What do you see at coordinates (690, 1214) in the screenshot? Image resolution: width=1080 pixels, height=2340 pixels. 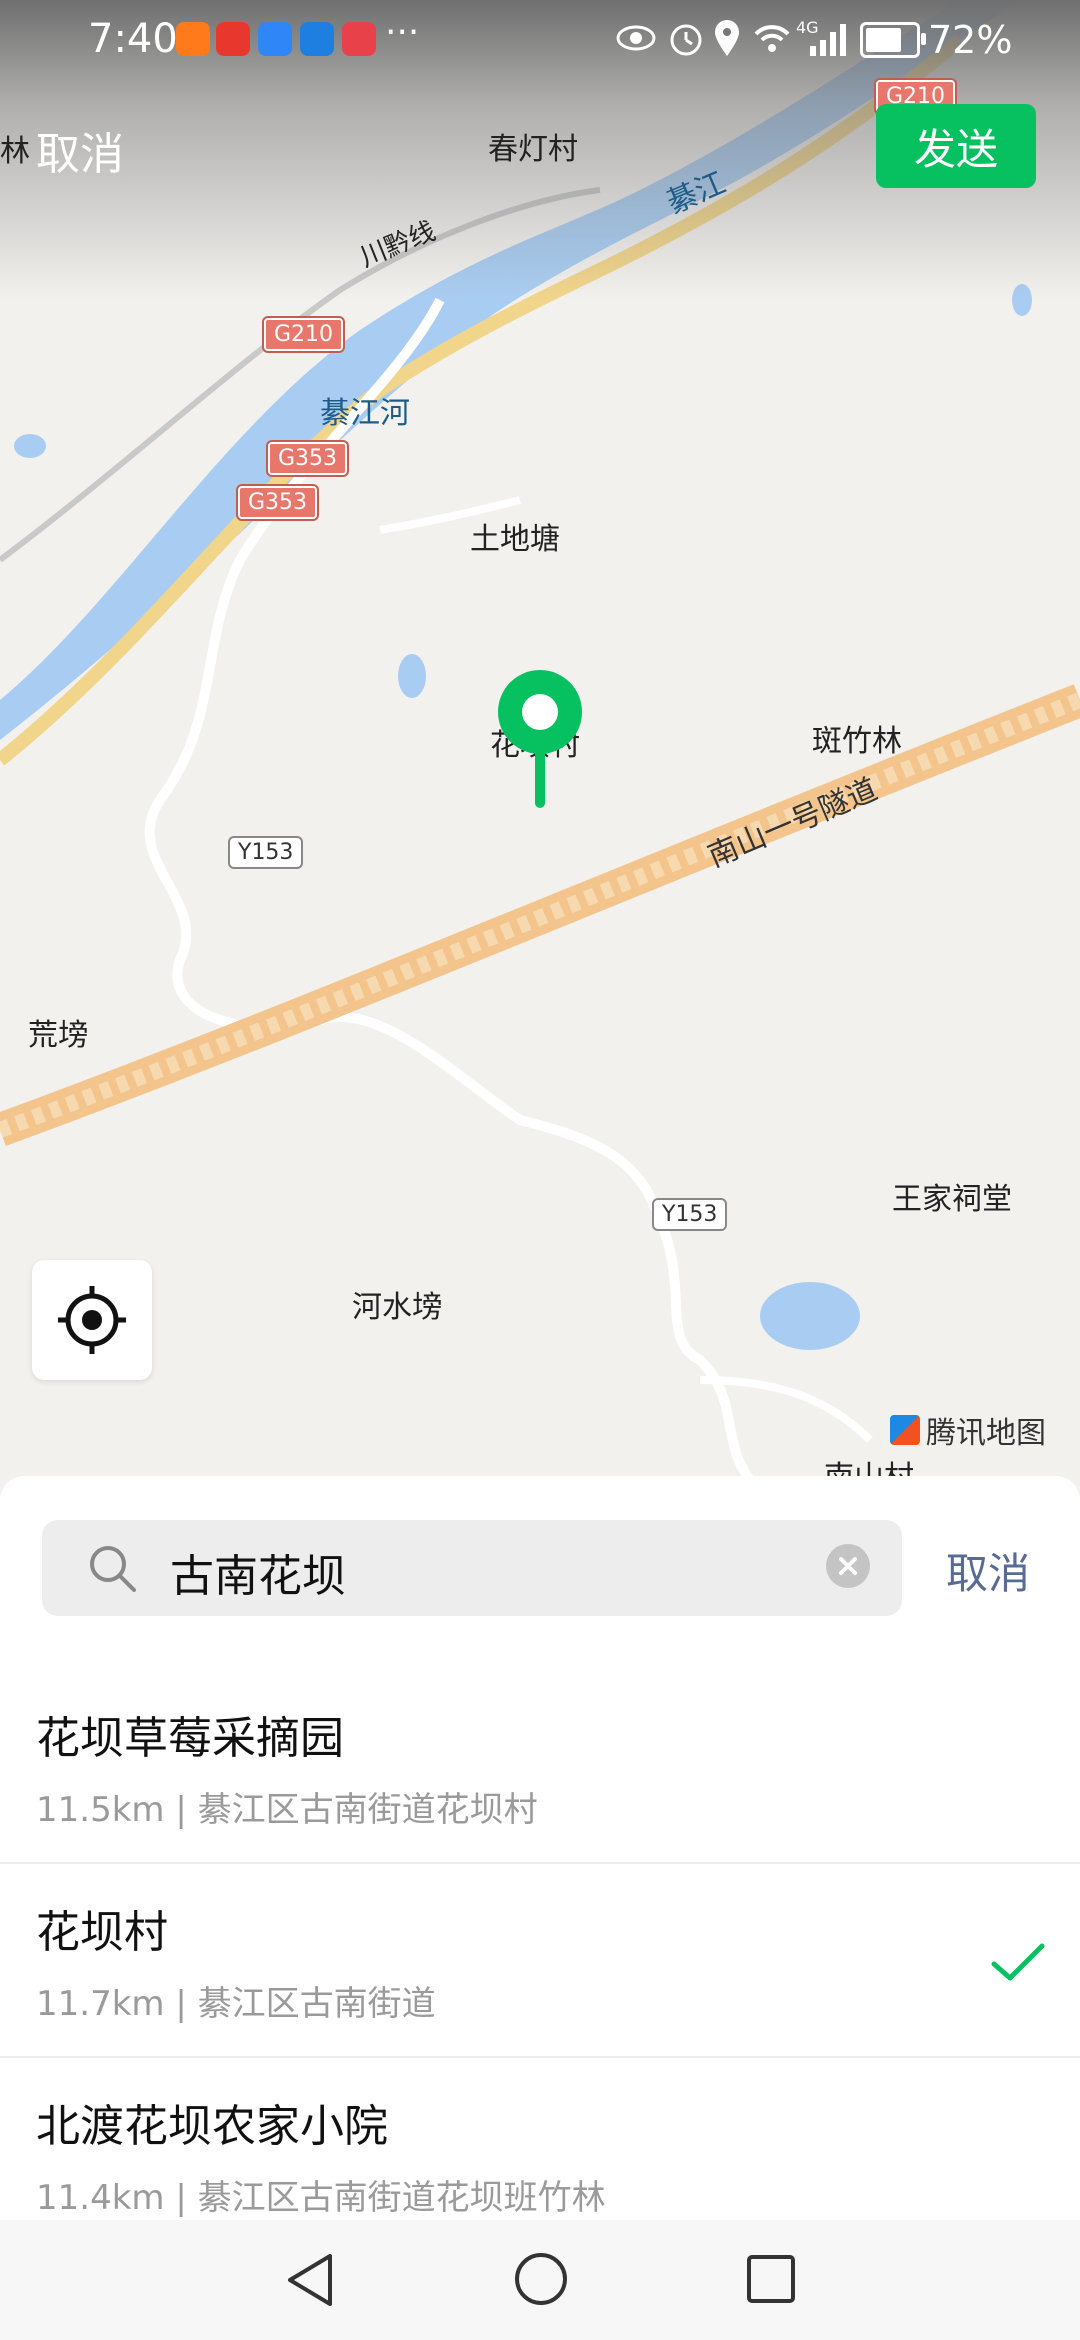 I see `road-shield-y153b: Y153` at bounding box center [690, 1214].